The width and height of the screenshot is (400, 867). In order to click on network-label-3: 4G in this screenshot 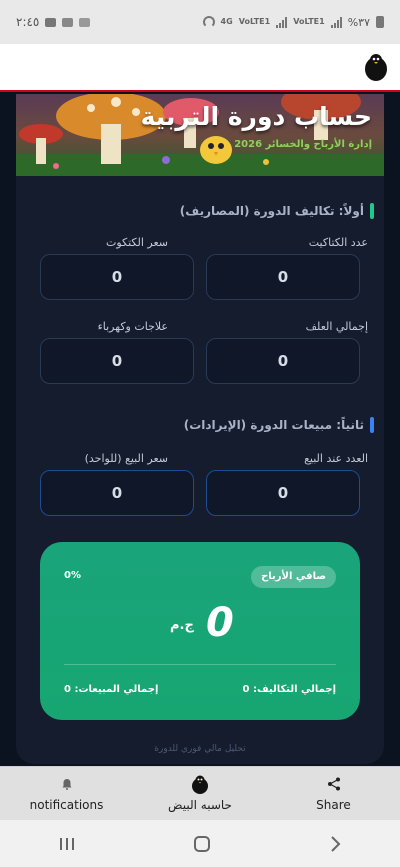, I will do `click(226, 21)`.